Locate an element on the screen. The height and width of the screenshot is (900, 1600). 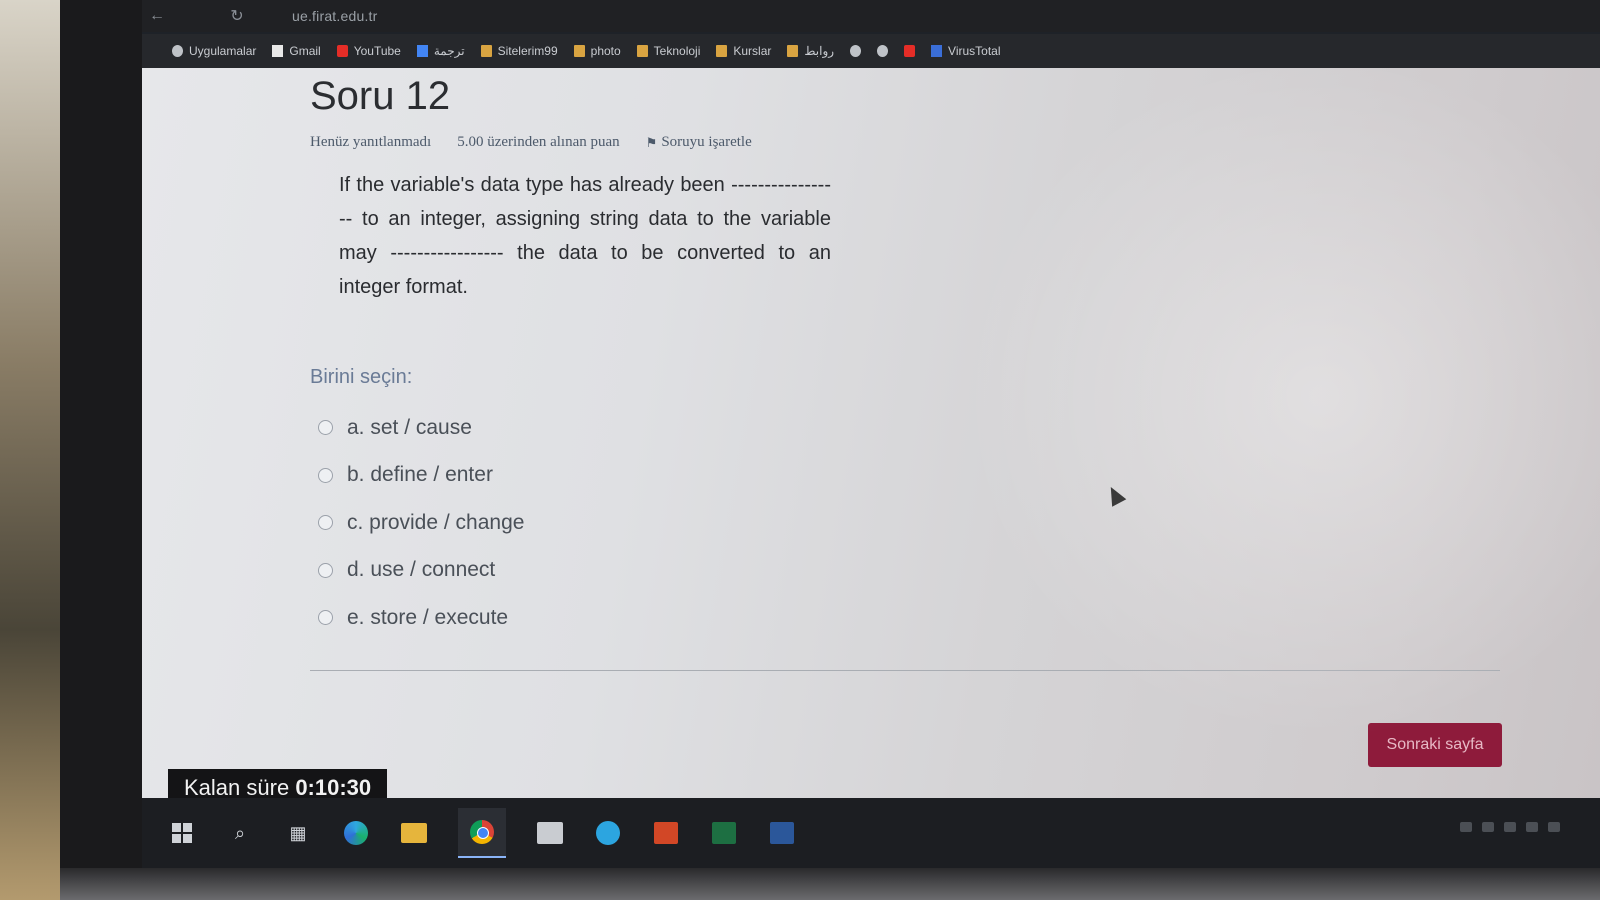
flag-question-link: ⚑ Soruyu işaretle is located at coordinates (699, 142).